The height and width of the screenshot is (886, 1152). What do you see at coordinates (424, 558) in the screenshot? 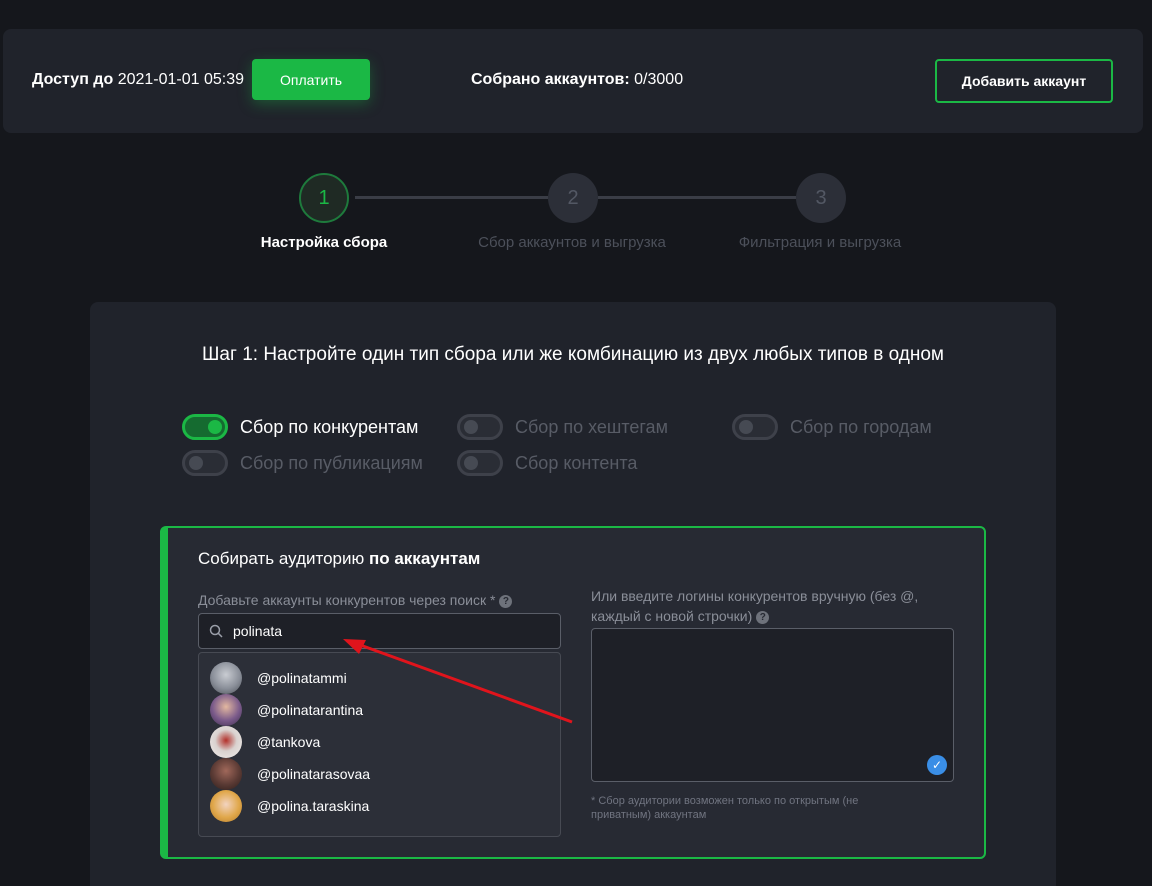
I see `card-title-bold: по аккаунтам` at bounding box center [424, 558].